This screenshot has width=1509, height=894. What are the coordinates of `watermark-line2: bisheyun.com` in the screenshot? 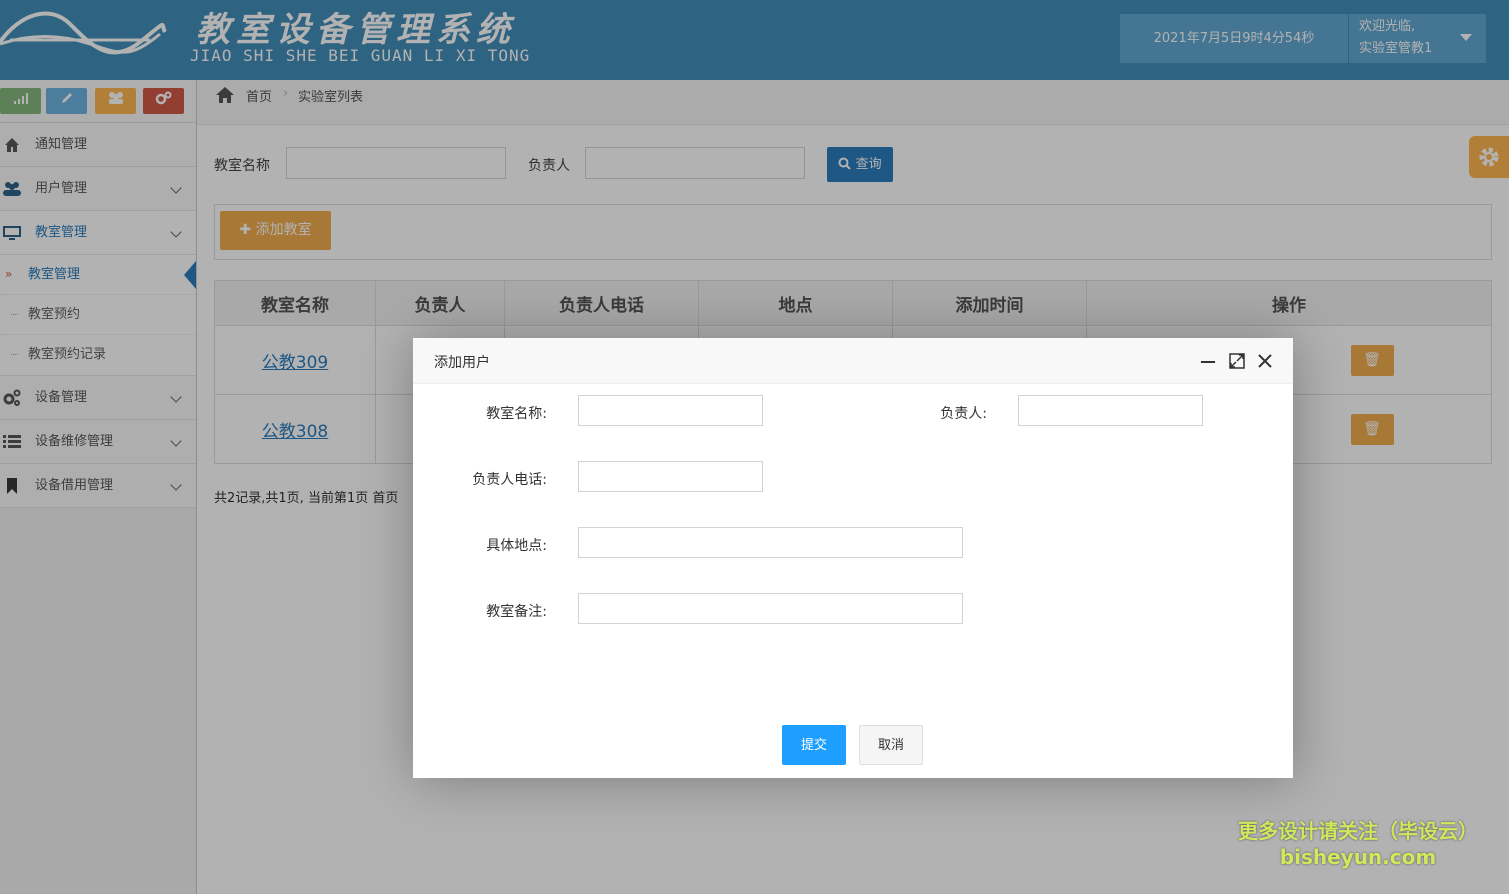 It's located at (1358, 857).